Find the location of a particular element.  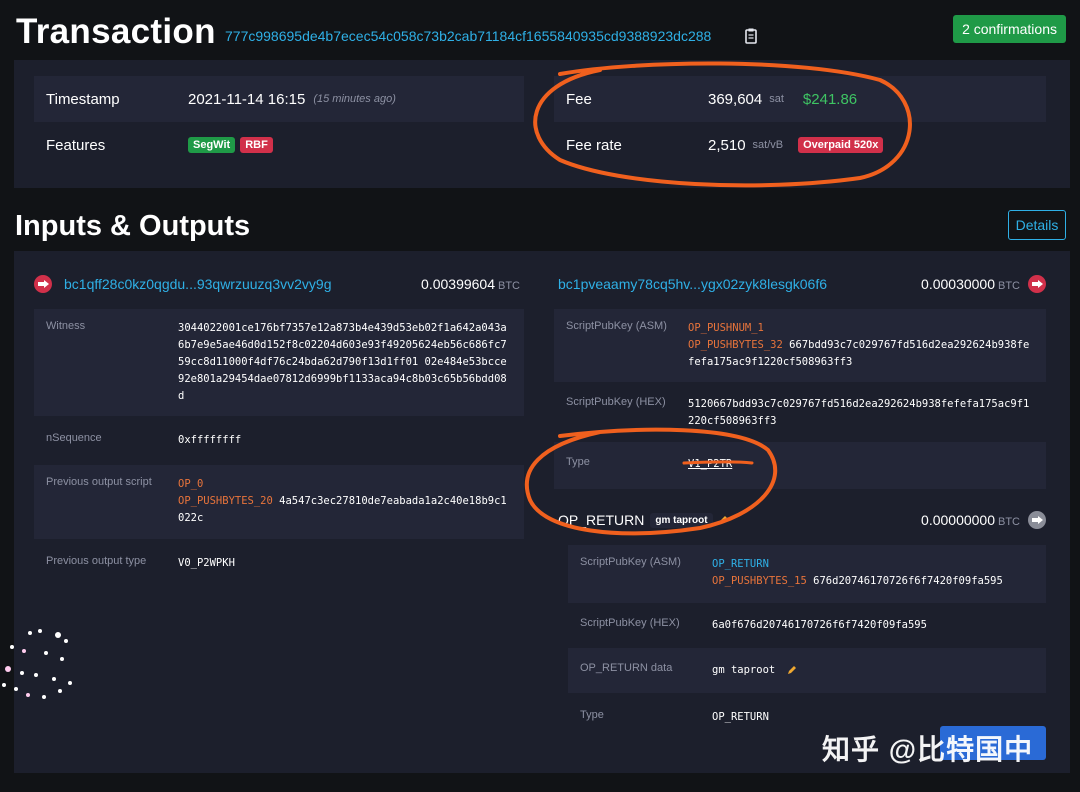

segwit-badge: SegWit is located at coordinates (212, 145).